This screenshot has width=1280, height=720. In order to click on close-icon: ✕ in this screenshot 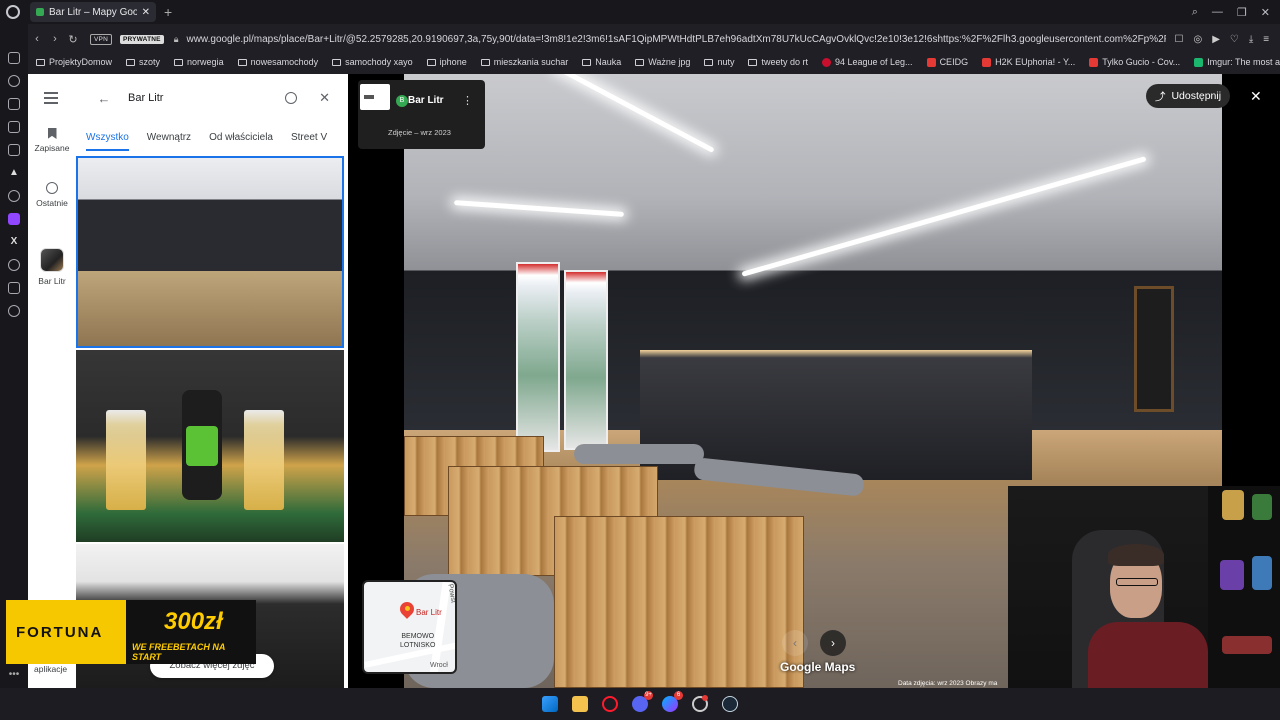, I will do `click(324, 98)`.